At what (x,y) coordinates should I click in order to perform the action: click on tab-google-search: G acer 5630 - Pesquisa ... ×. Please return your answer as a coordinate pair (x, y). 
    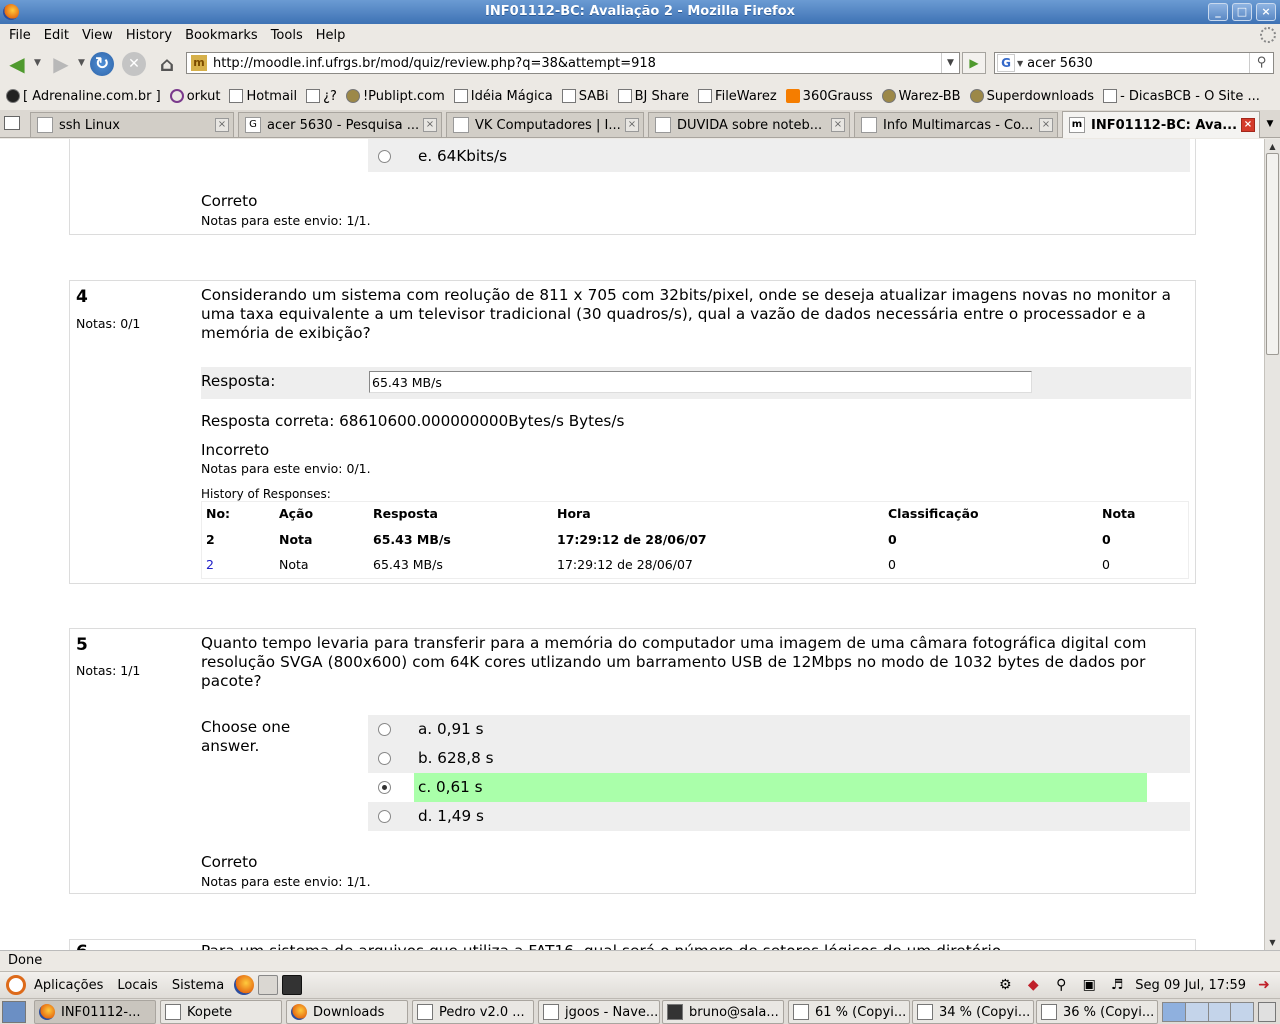
    Looking at the image, I should click on (340, 124).